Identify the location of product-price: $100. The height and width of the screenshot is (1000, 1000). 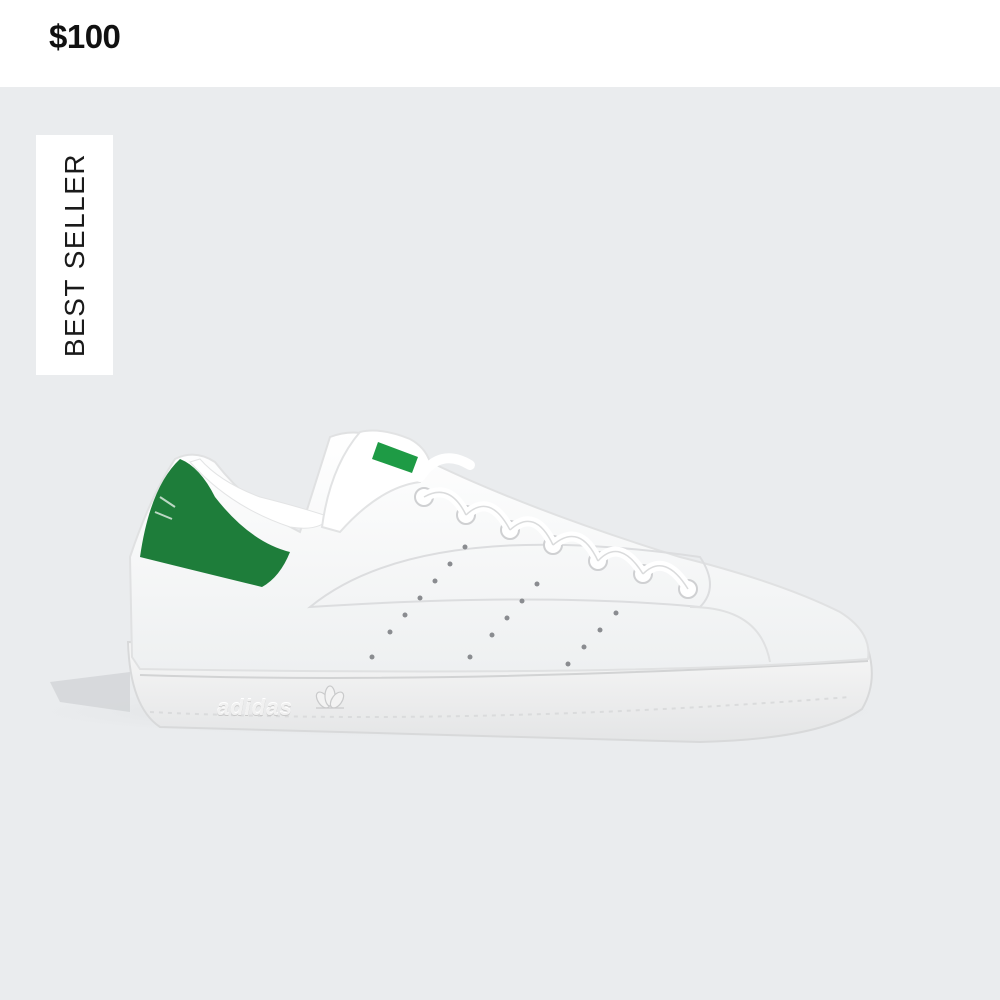
(85, 36).